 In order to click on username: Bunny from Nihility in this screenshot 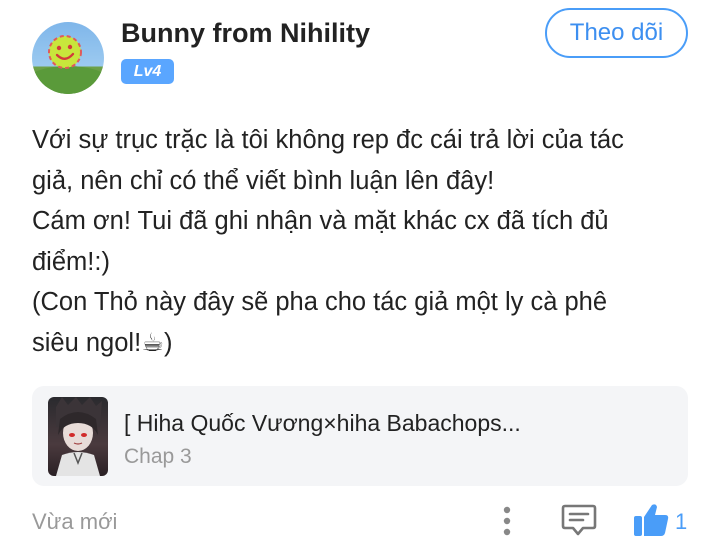, I will do `click(245, 33)`.